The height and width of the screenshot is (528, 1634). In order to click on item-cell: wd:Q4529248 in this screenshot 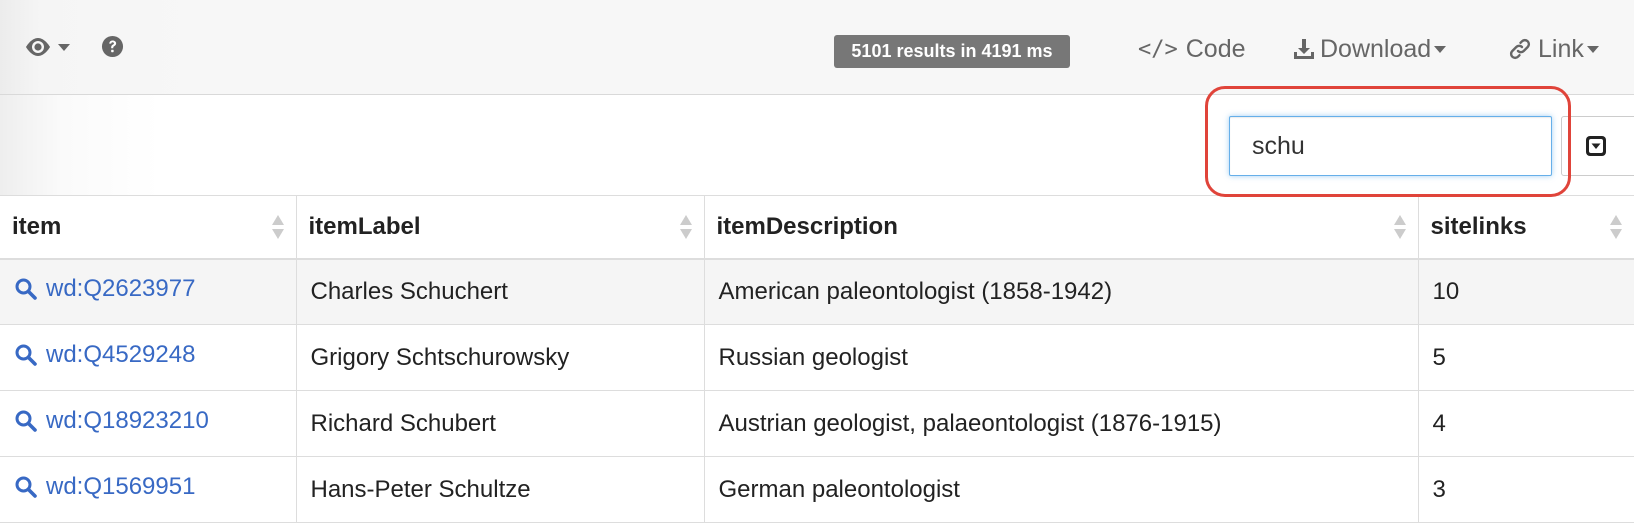, I will do `click(148, 357)`.